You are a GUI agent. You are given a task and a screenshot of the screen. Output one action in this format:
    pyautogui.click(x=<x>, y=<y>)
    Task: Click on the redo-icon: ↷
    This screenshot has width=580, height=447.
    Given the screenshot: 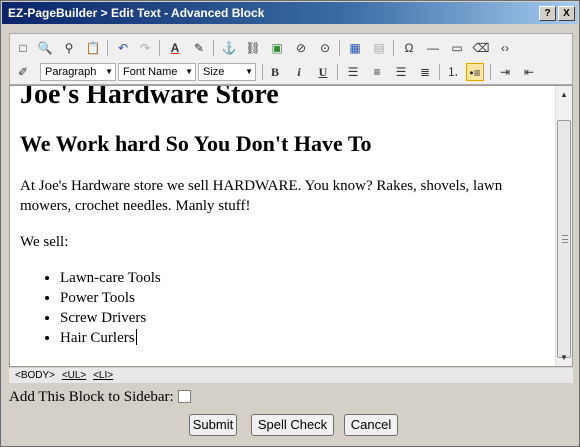 What is the action you would take?
    pyautogui.click(x=145, y=48)
    